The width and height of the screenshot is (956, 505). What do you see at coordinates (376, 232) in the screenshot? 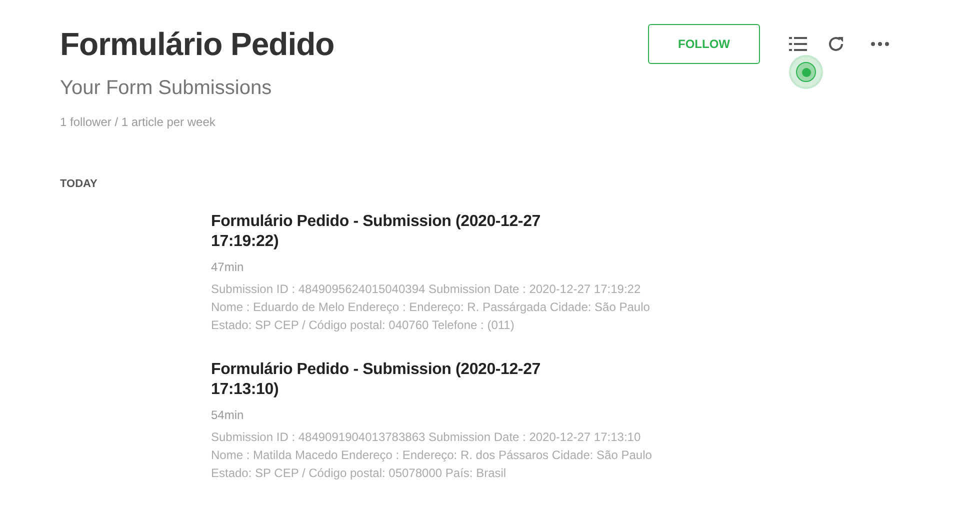
I see `entry-title: Formulário Pedido - Submission (2020-12-27 17:19:22)` at bounding box center [376, 232].